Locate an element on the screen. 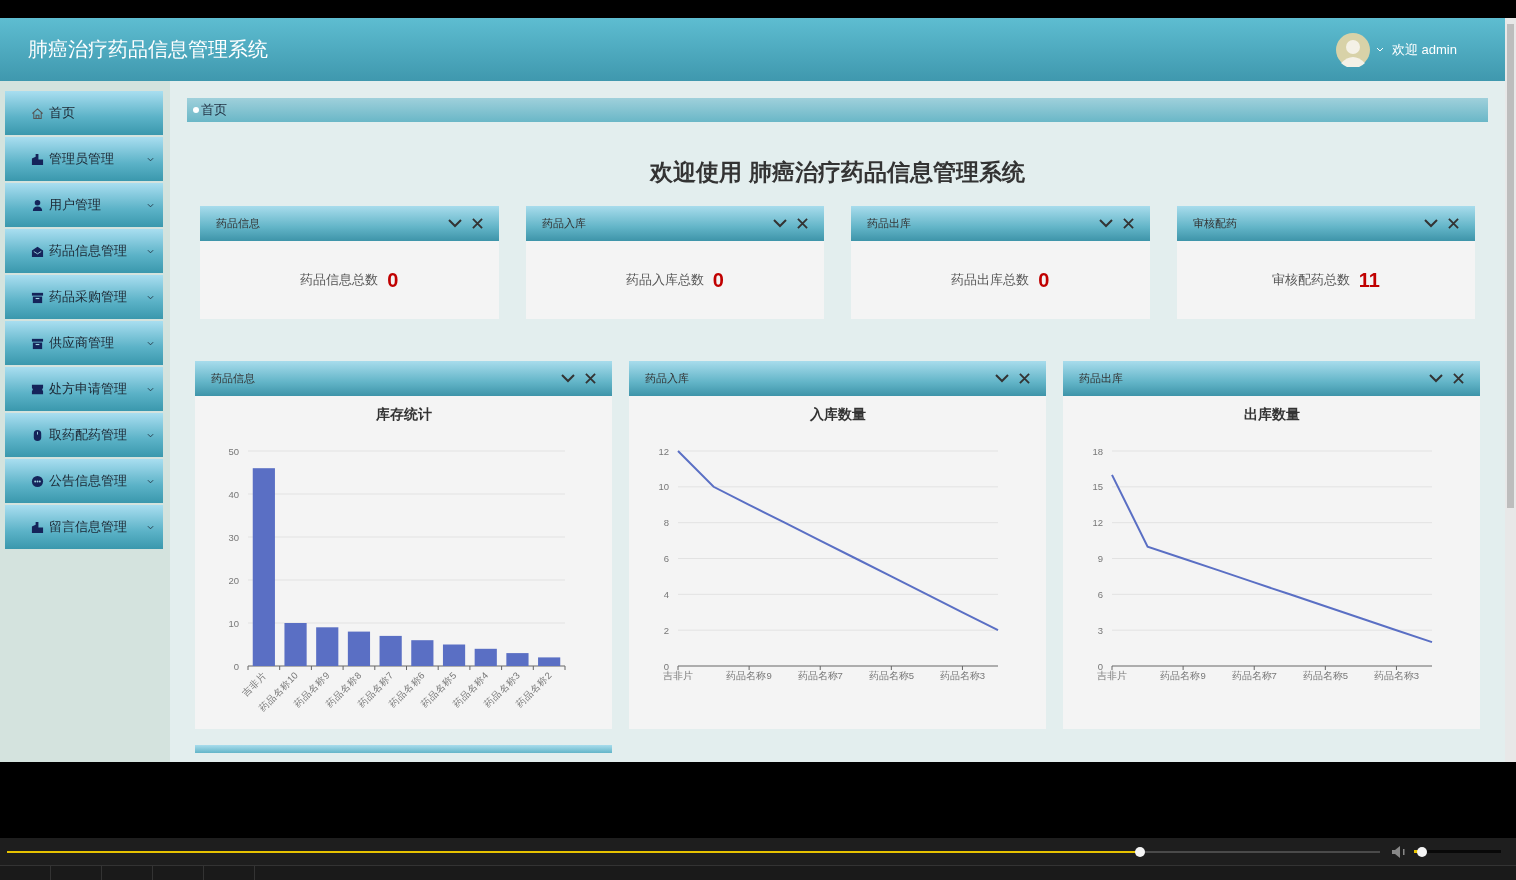 Image resolution: width=1516 pixels, height=880 pixels. axis-label: 18 is located at coordinates (1097, 451).